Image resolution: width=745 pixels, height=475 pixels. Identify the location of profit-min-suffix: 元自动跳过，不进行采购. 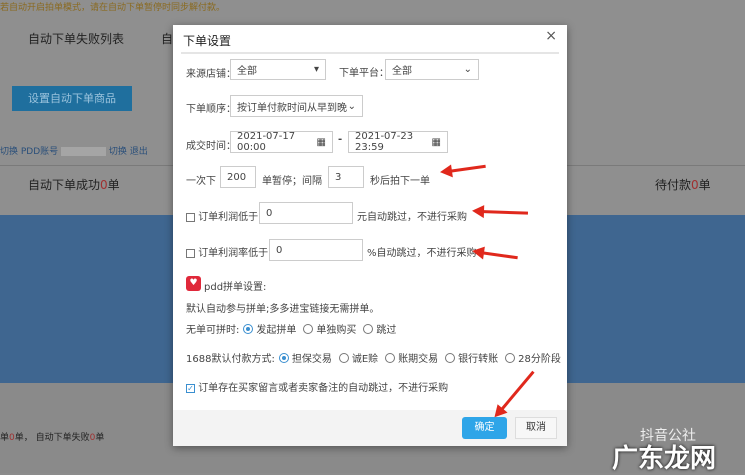
(412, 217).